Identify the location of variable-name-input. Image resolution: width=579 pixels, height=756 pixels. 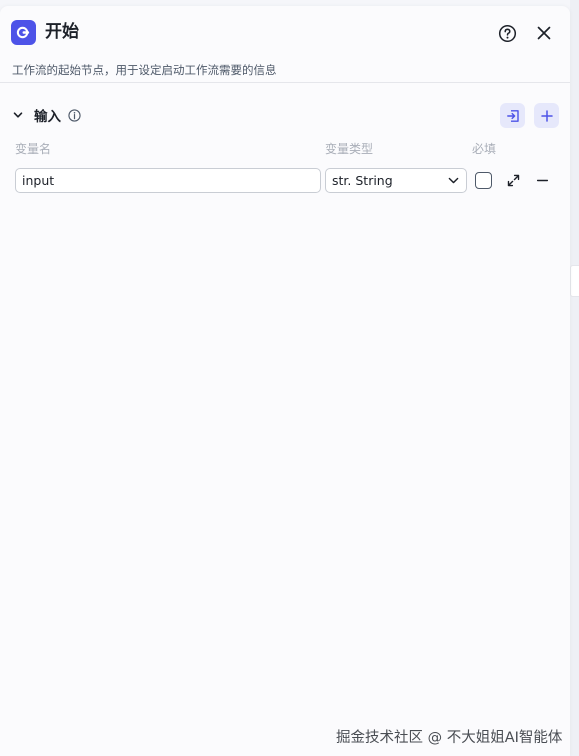
(168, 180).